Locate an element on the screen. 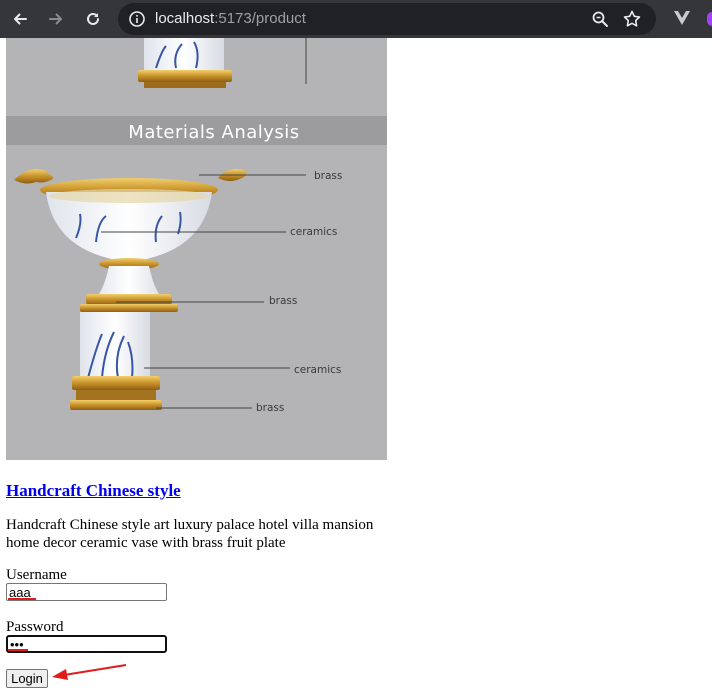 This screenshot has width=712, height=694. callout-brass-2: brass is located at coordinates (283, 301).